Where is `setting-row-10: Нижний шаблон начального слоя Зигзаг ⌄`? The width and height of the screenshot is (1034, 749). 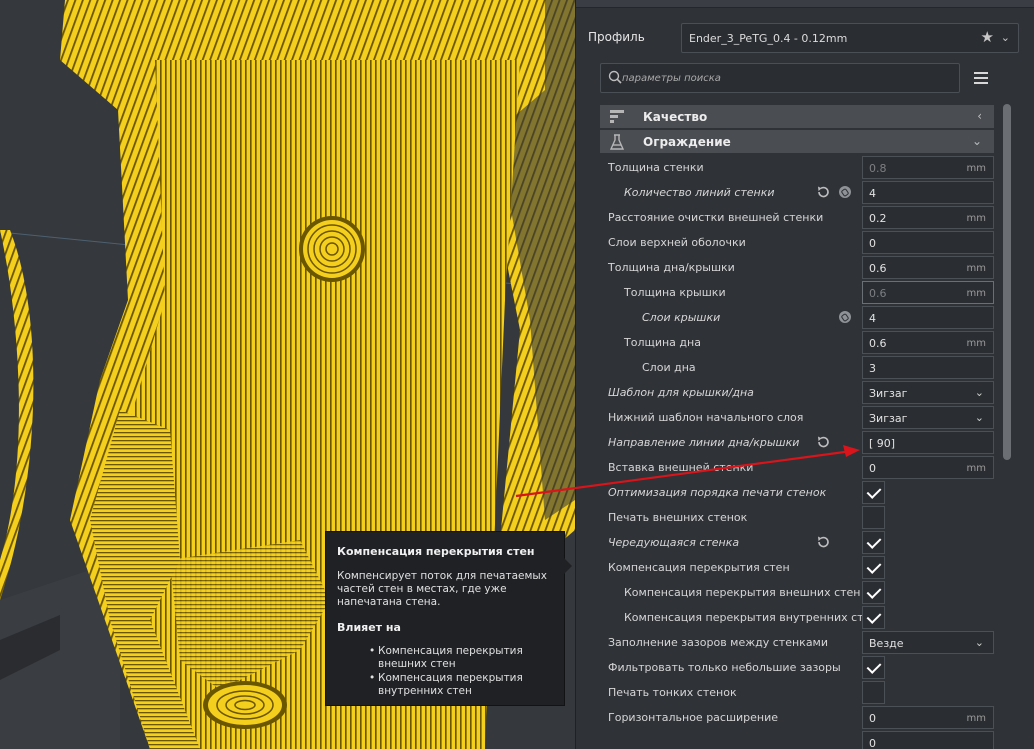
setting-row-10: Нижний шаблон начального слоя Зигзаг ⌄ is located at coordinates (797, 417).